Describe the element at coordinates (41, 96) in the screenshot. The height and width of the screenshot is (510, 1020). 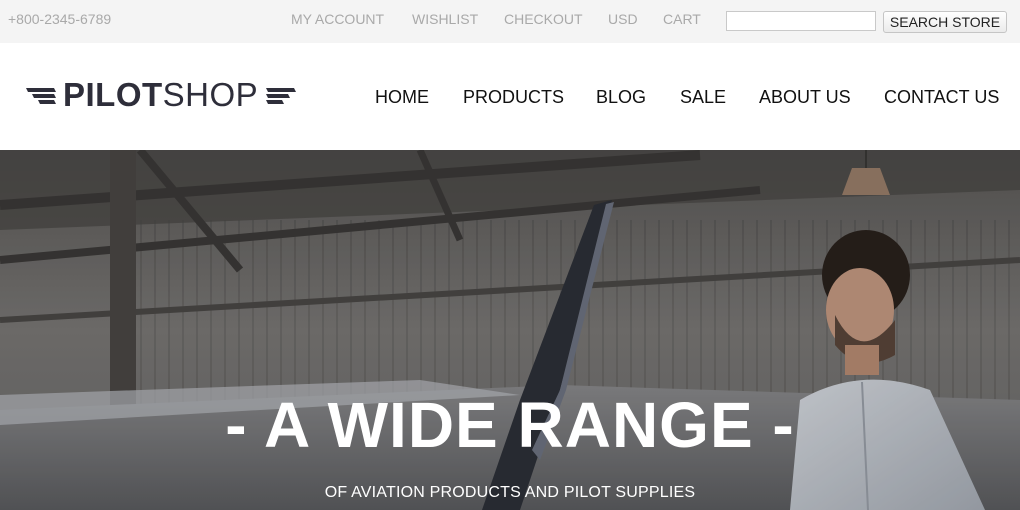
I see `wing-left-icon` at that location.